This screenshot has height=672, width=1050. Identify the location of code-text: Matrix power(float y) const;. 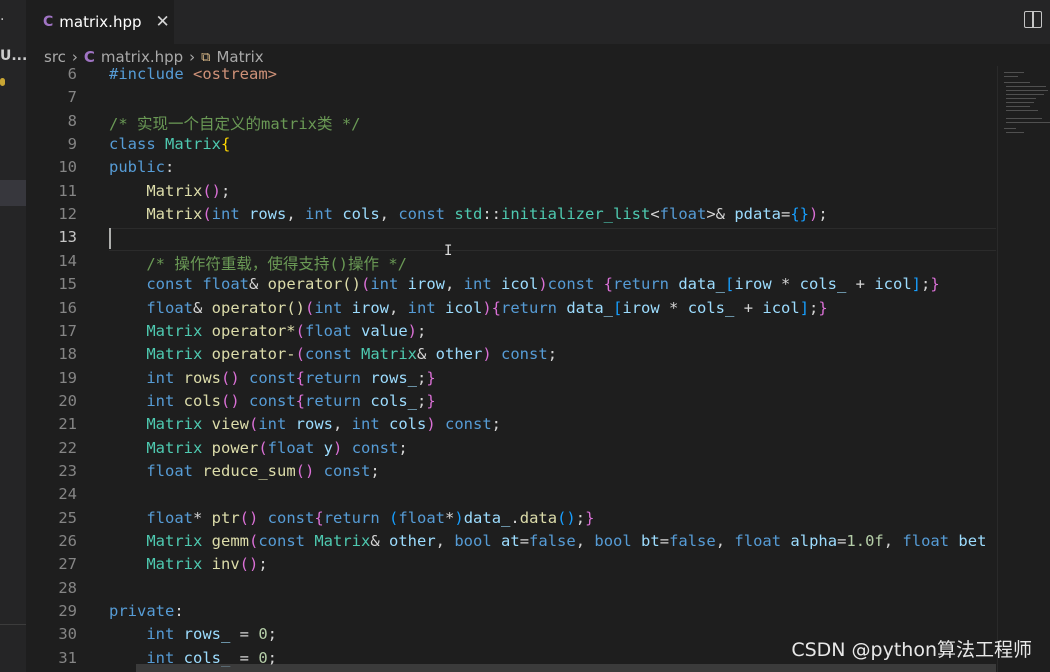
(258, 447).